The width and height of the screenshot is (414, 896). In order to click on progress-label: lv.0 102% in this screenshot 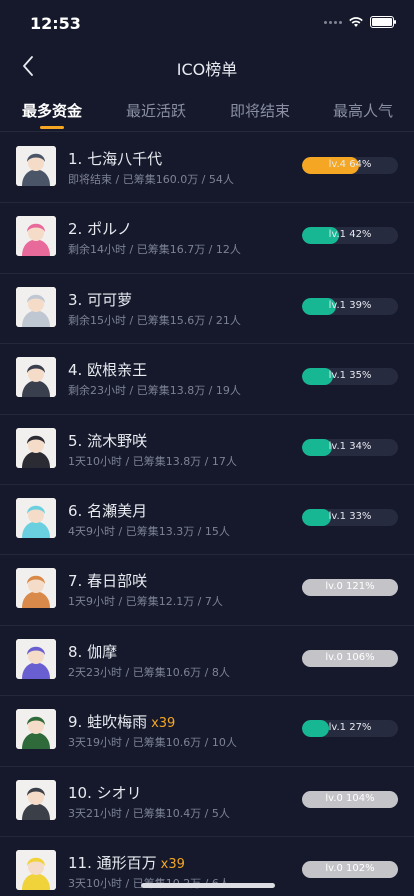, I will do `click(350, 868)`.